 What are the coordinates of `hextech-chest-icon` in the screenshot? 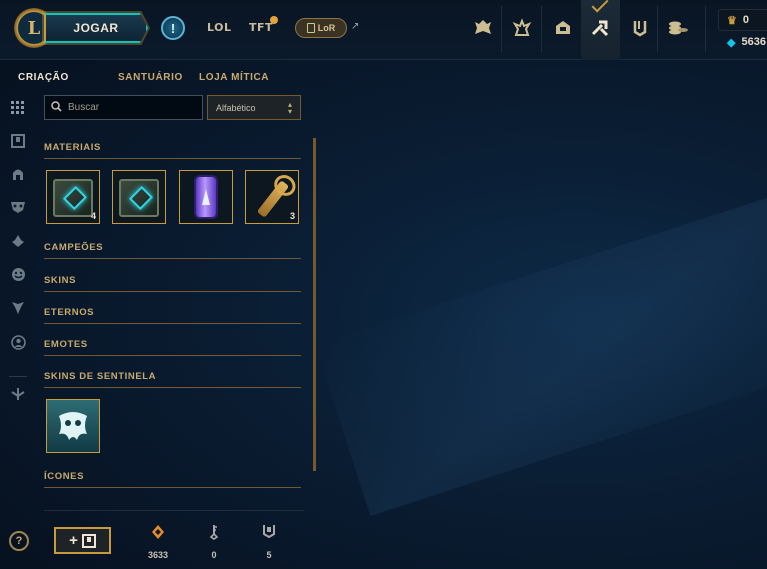 It's located at (73, 198).